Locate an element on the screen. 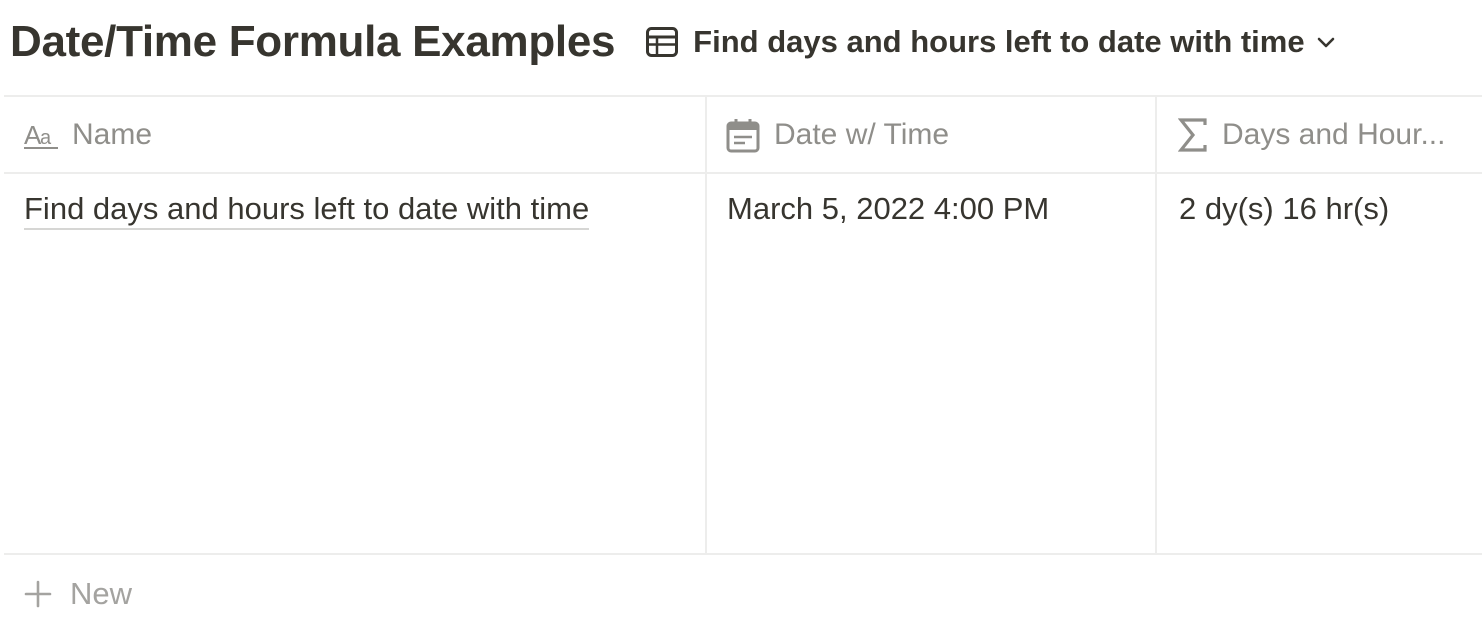 Image resolution: width=1482 pixels, height=620 pixels. new-row-label: New is located at coordinates (101, 593).